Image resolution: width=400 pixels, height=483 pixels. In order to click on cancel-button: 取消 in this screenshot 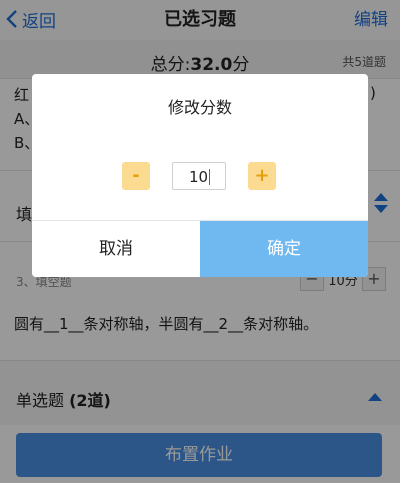, I will do `click(116, 249)`.